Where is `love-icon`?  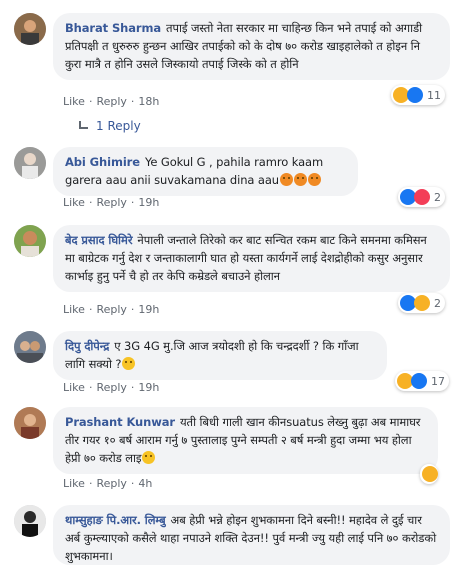
love-icon is located at coordinates (422, 197).